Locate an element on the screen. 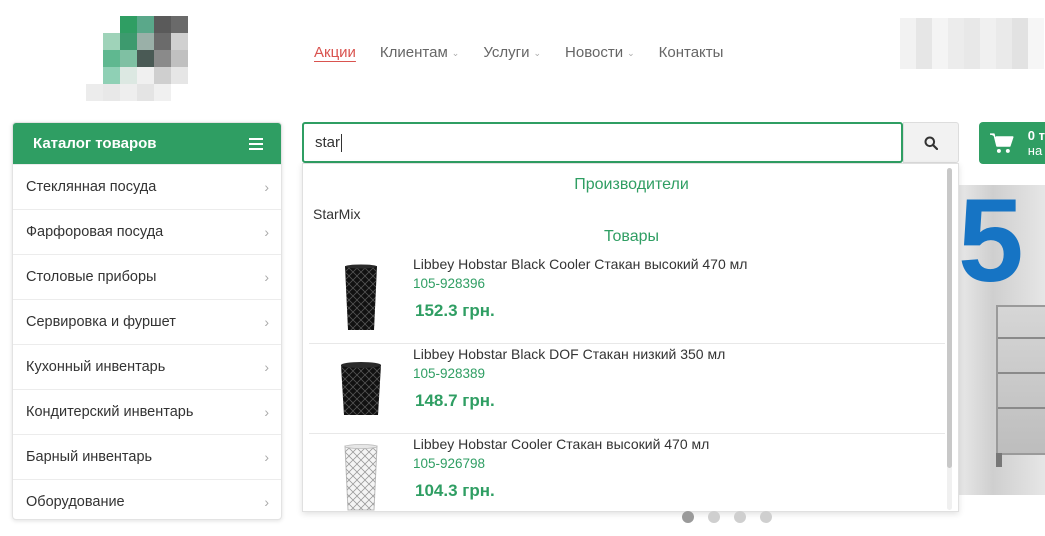  nav-item-label: Клиентам is located at coordinates (413, 52).